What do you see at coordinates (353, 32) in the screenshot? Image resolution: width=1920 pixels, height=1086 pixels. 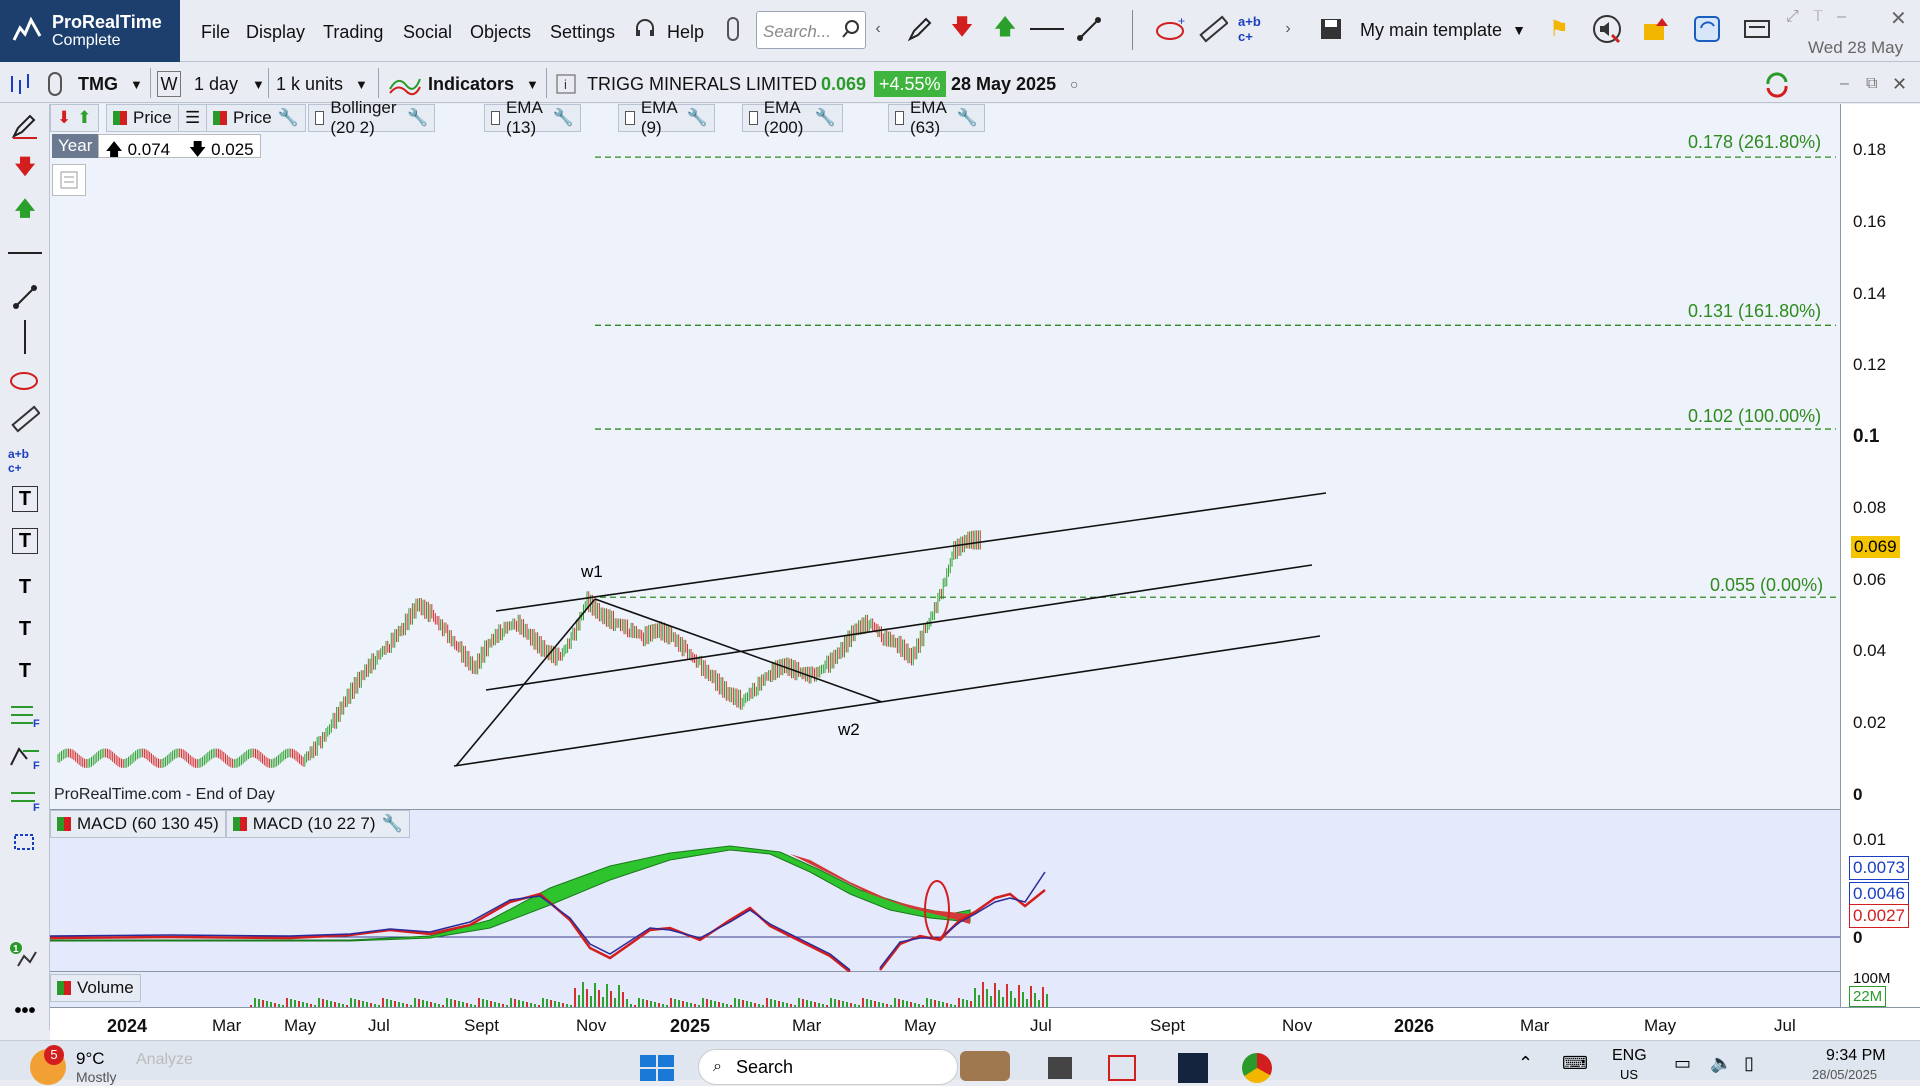 I see `menu-trading: Trading` at bounding box center [353, 32].